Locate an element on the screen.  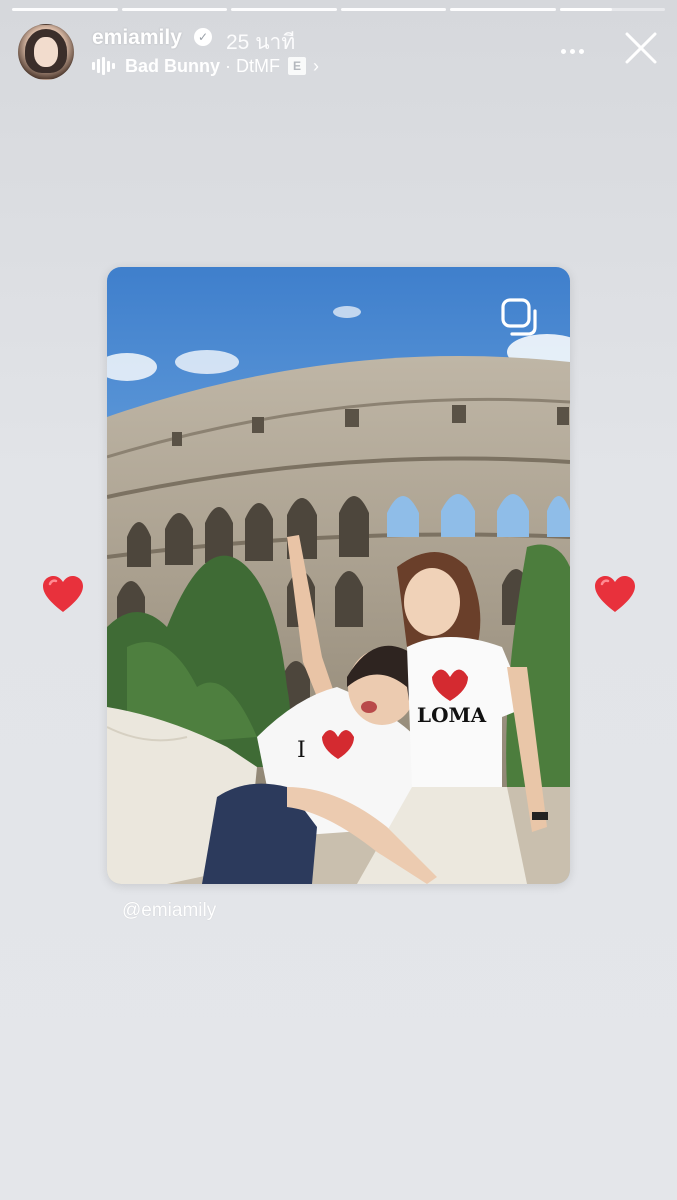
mention-link: @emiamily is located at coordinates (169, 911).